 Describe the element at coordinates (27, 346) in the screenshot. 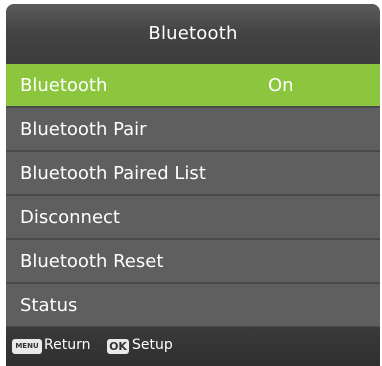

I see `menu-key-icon: MENU` at that location.